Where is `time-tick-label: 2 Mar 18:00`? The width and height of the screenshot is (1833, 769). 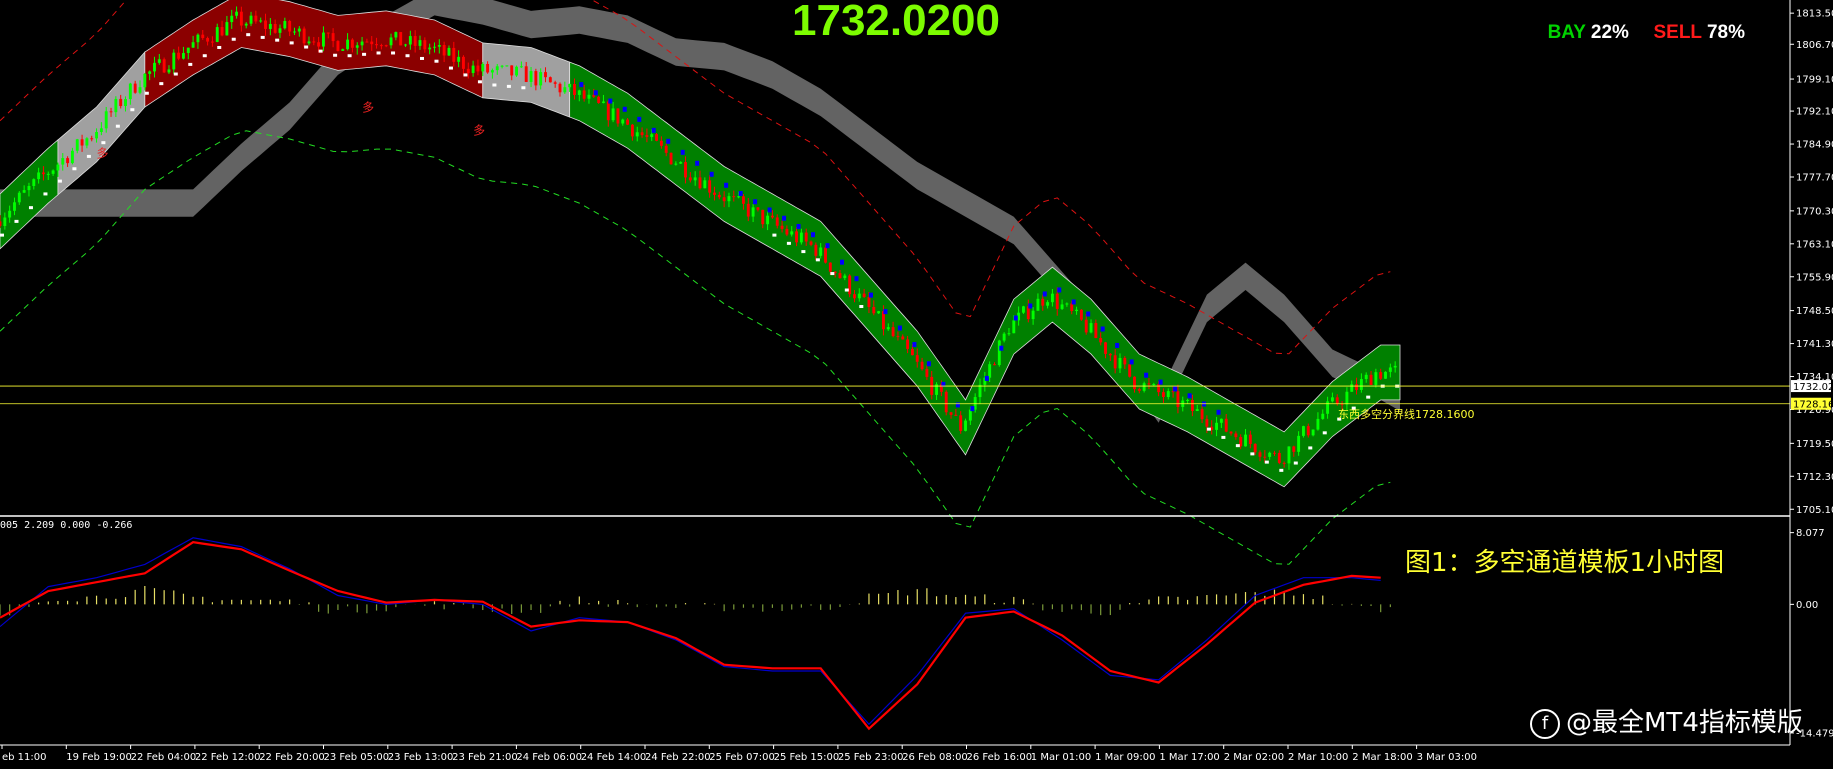
time-tick-label: 2 Mar 18:00 is located at coordinates (1382, 757).